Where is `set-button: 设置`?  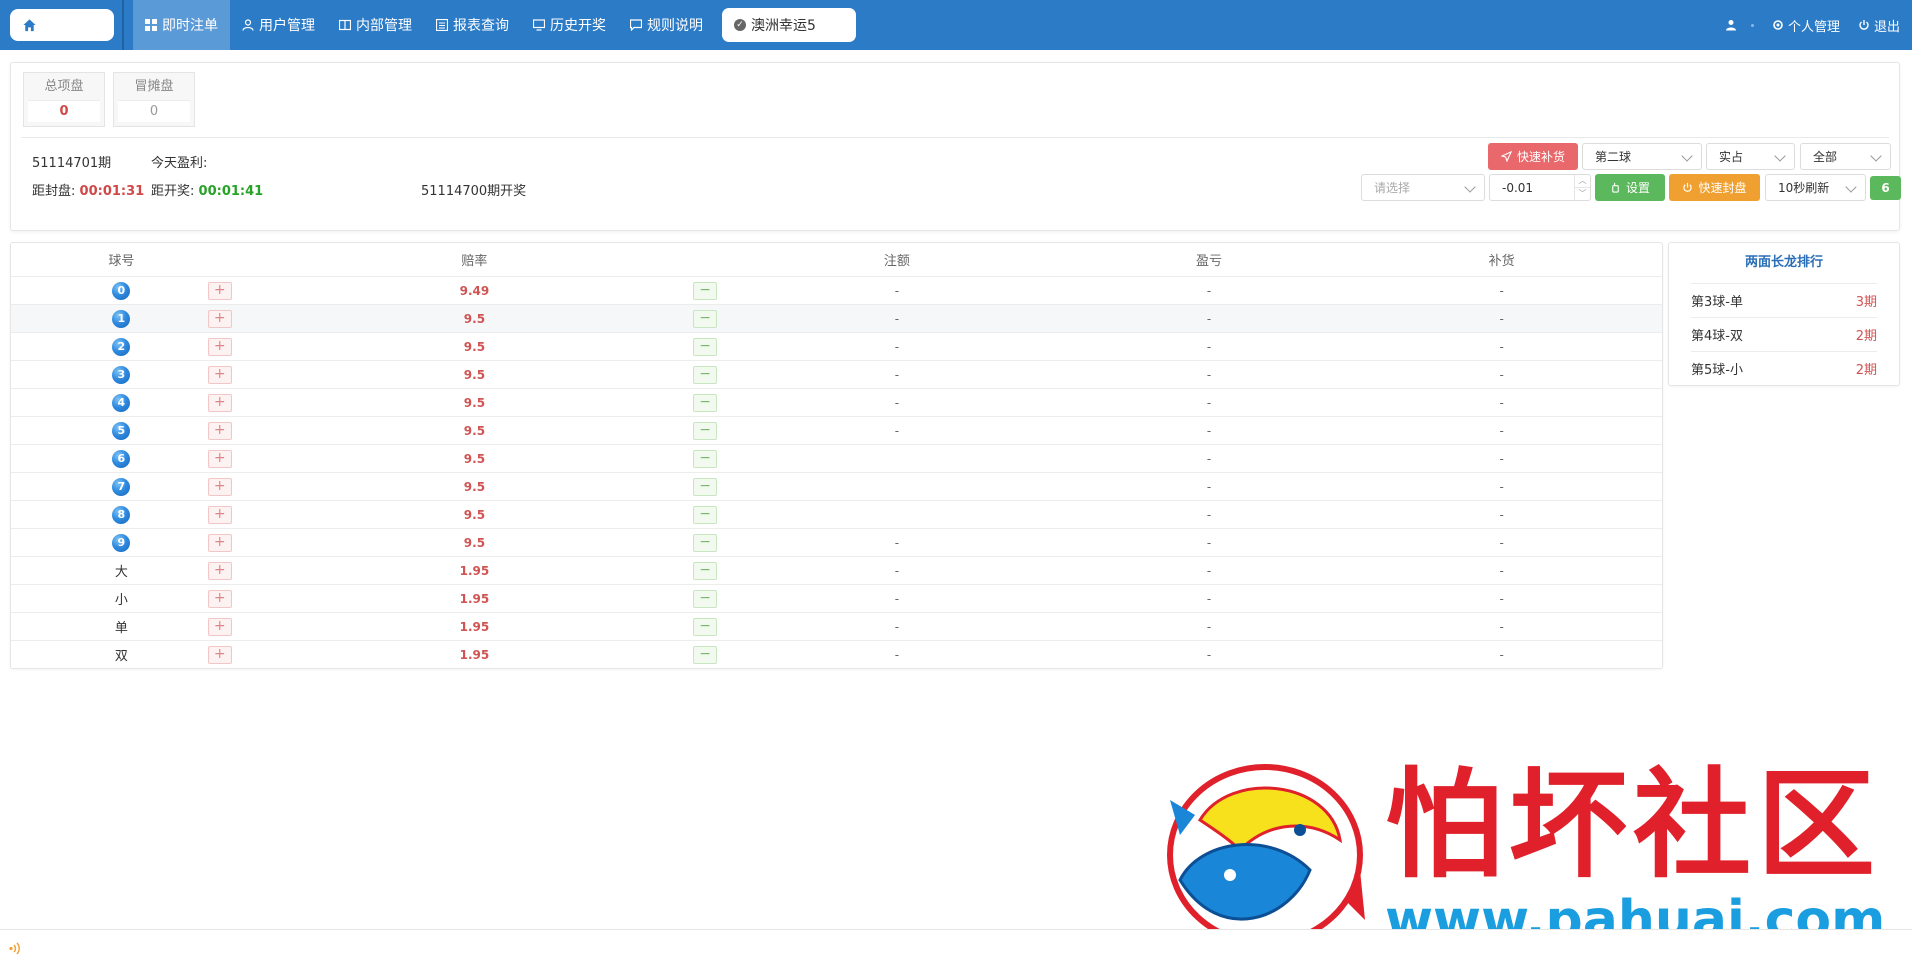 set-button: 设置 is located at coordinates (1630, 187).